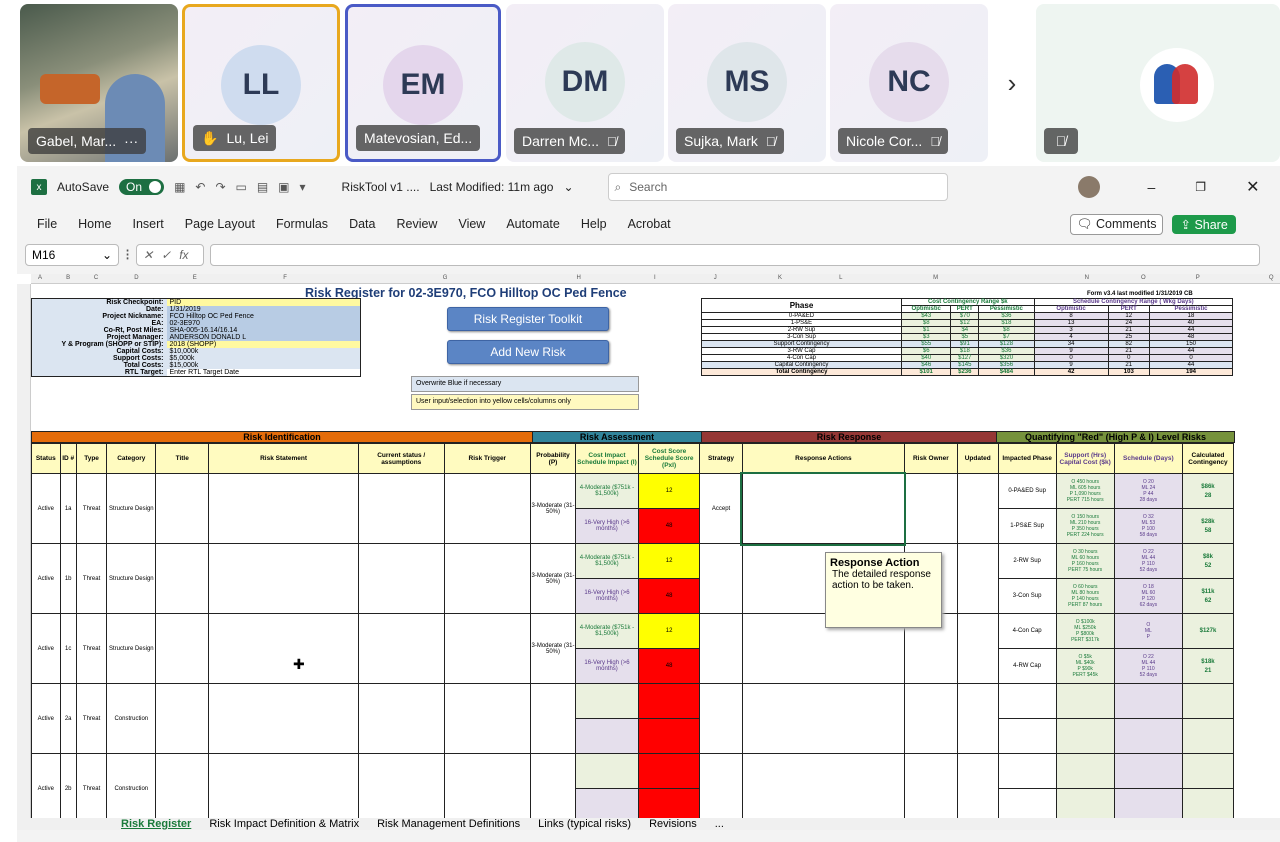  I want to click on tab-links: Links (typical risks), so click(584, 824).